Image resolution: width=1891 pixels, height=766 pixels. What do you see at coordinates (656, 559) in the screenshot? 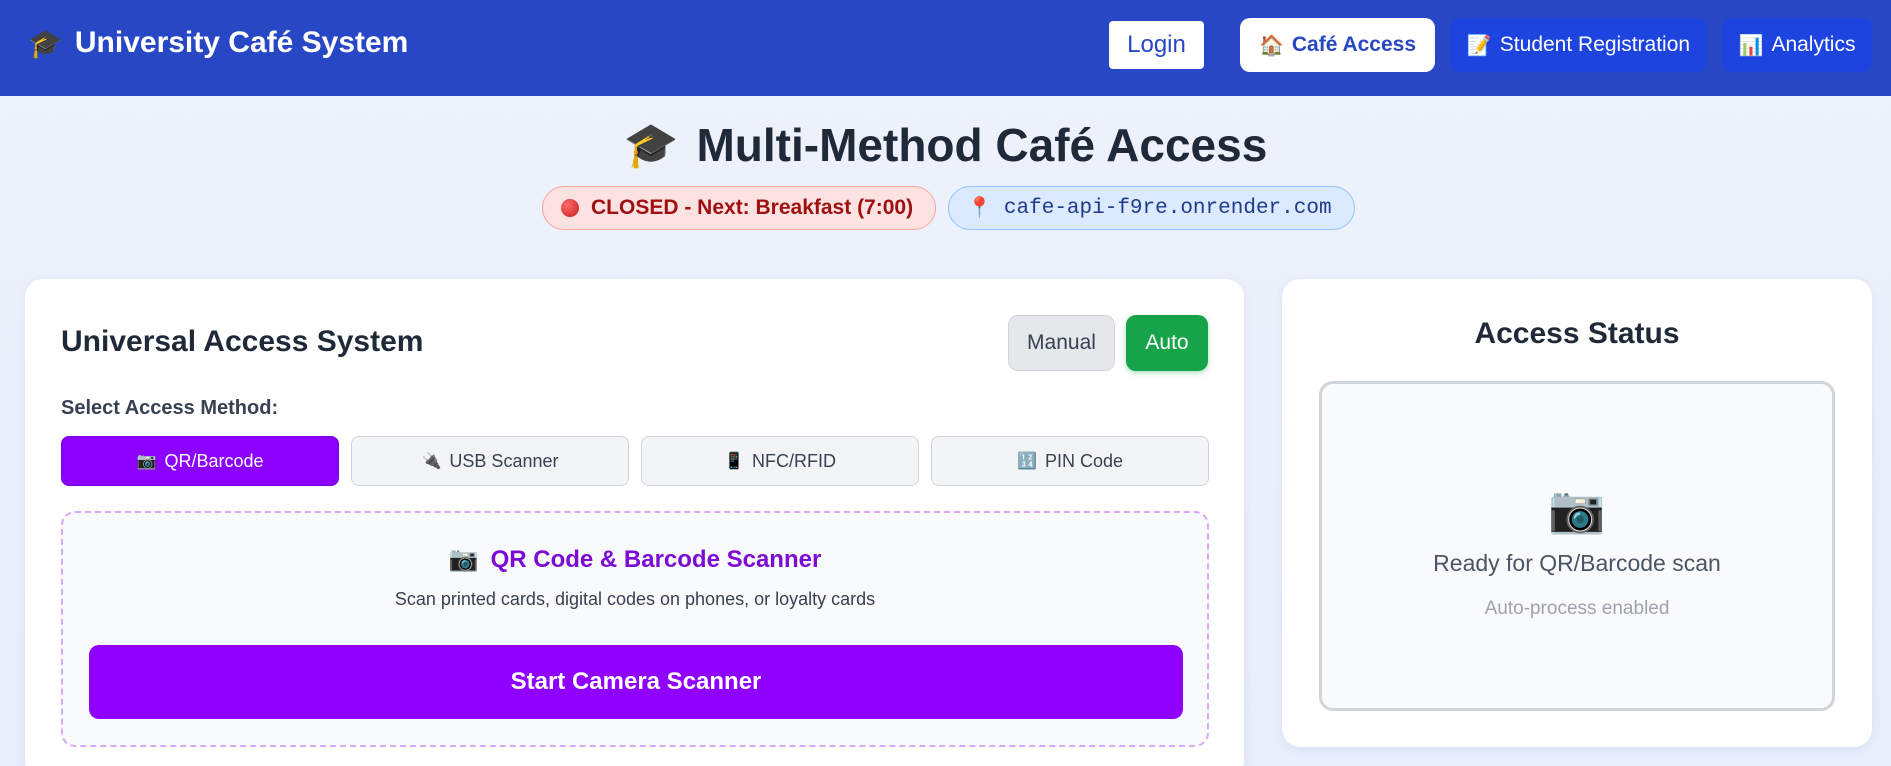
I see `scanner-title-text: QR Code & Barcode Scanner` at bounding box center [656, 559].